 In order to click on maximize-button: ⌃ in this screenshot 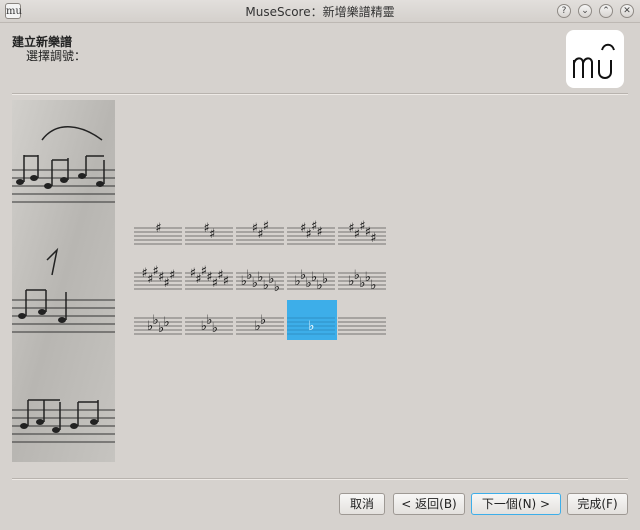, I will do `click(606, 11)`.